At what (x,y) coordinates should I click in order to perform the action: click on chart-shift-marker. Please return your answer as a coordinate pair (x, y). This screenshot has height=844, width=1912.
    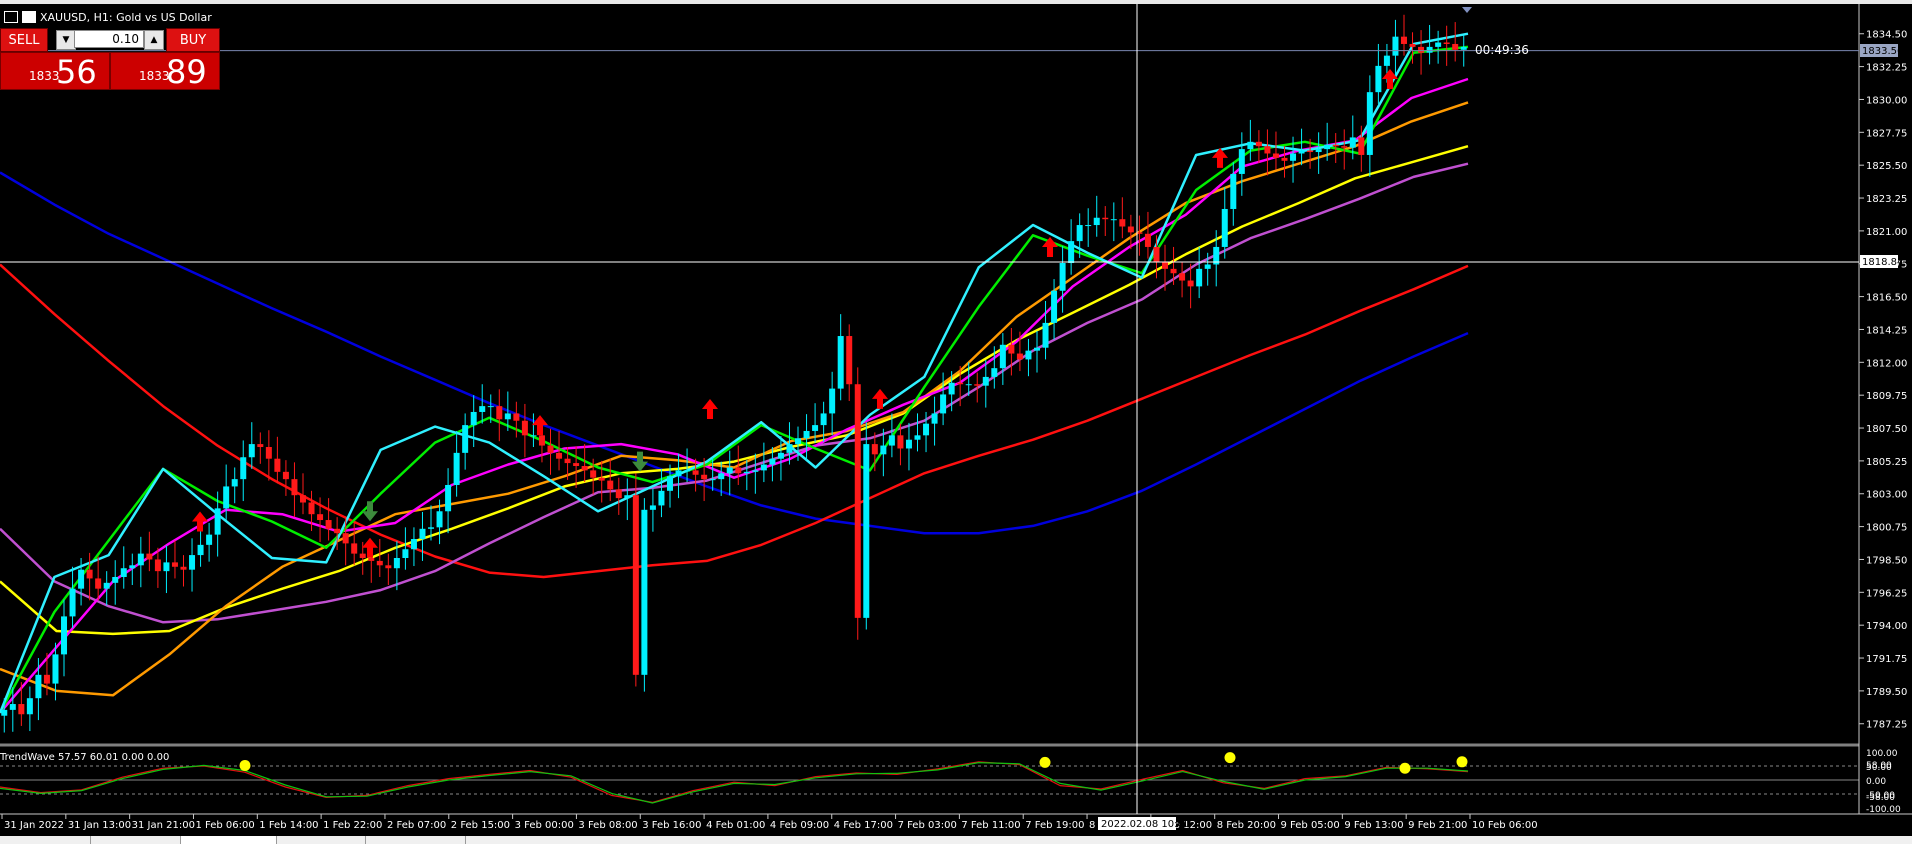
    Looking at the image, I should click on (1467, 10).